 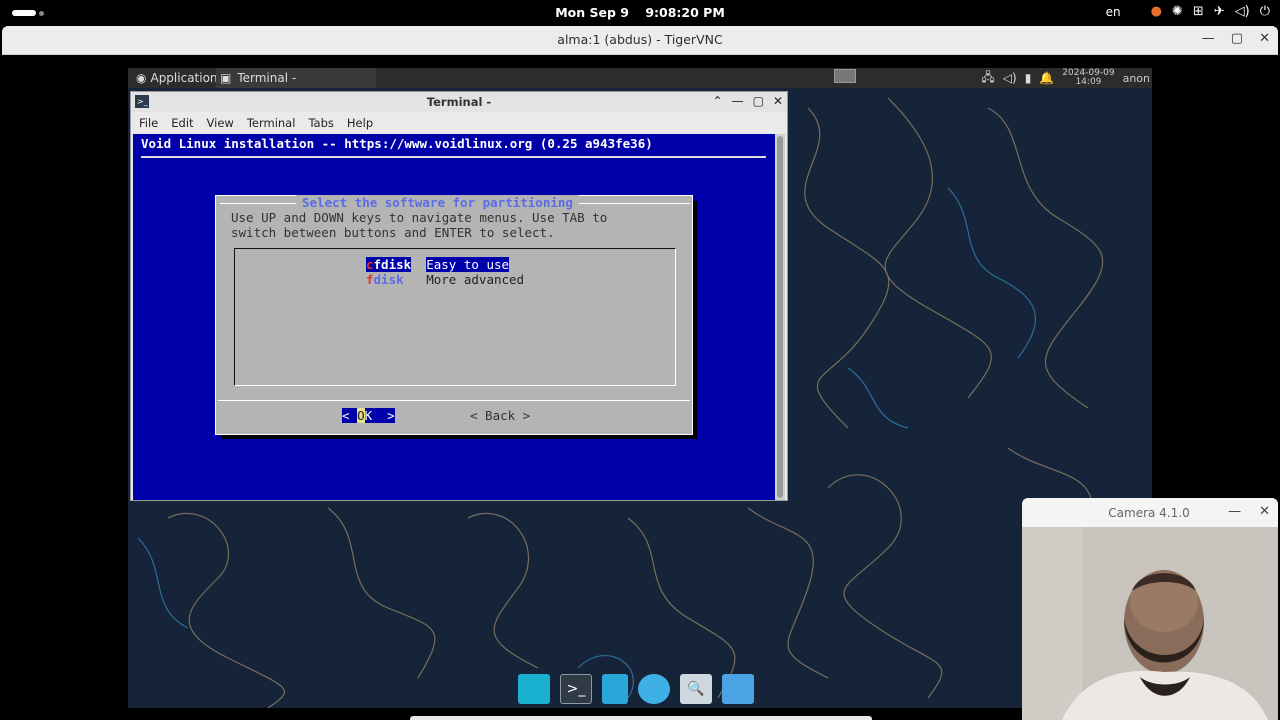 What do you see at coordinates (685, 12) in the screenshot?
I see `clock-time: 9:08:20 PM` at bounding box center [685, 12].